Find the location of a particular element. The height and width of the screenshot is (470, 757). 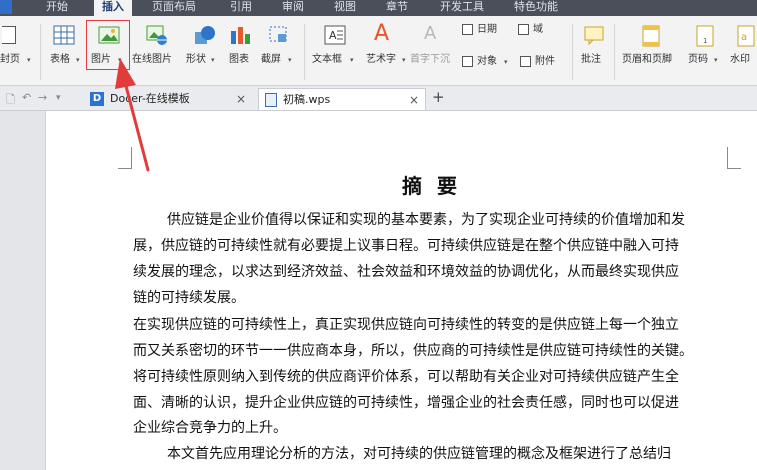

wordart-button: A 艺术字 ▾ is located at coordinates (386, 46).